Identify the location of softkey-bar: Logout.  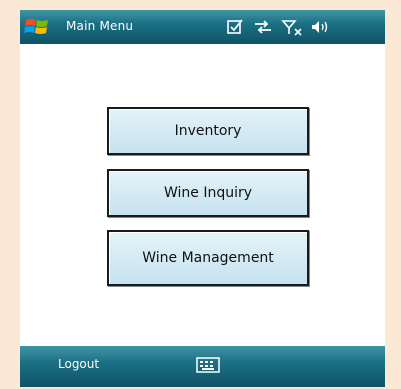
(202, 366).